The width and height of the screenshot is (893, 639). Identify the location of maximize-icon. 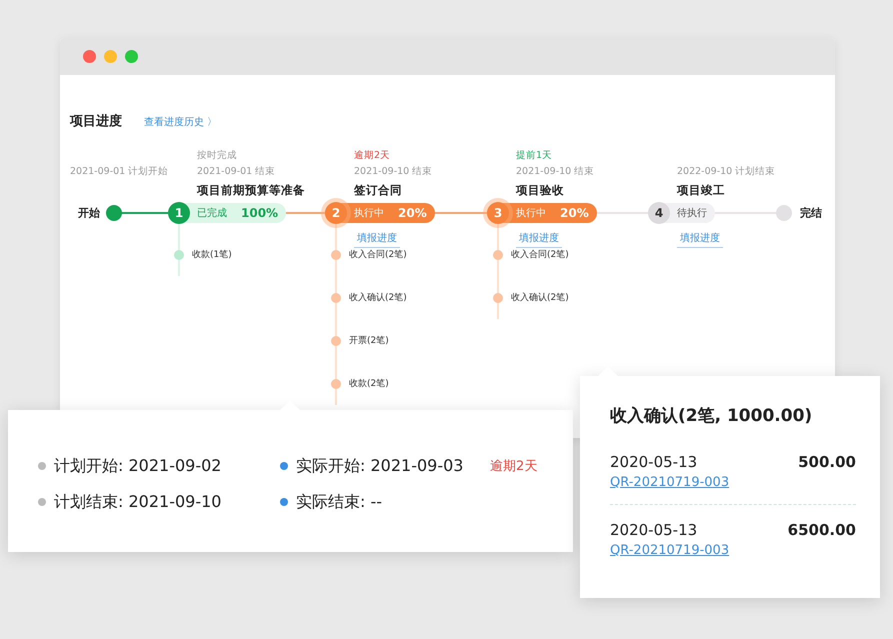
(131, 56).